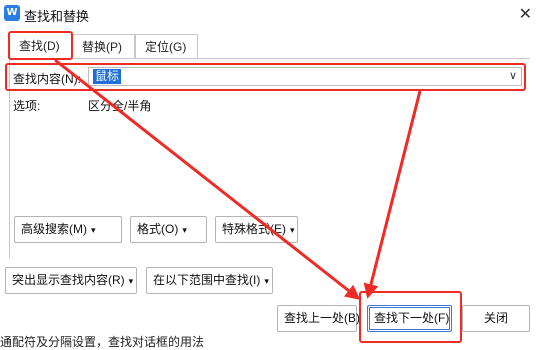 This screenshot has height=350, width=546. Describe the element at coordinates (68, 280) in the screenshot. I see `highlight-find-label: 突出显示查找内容(R)` at that location.